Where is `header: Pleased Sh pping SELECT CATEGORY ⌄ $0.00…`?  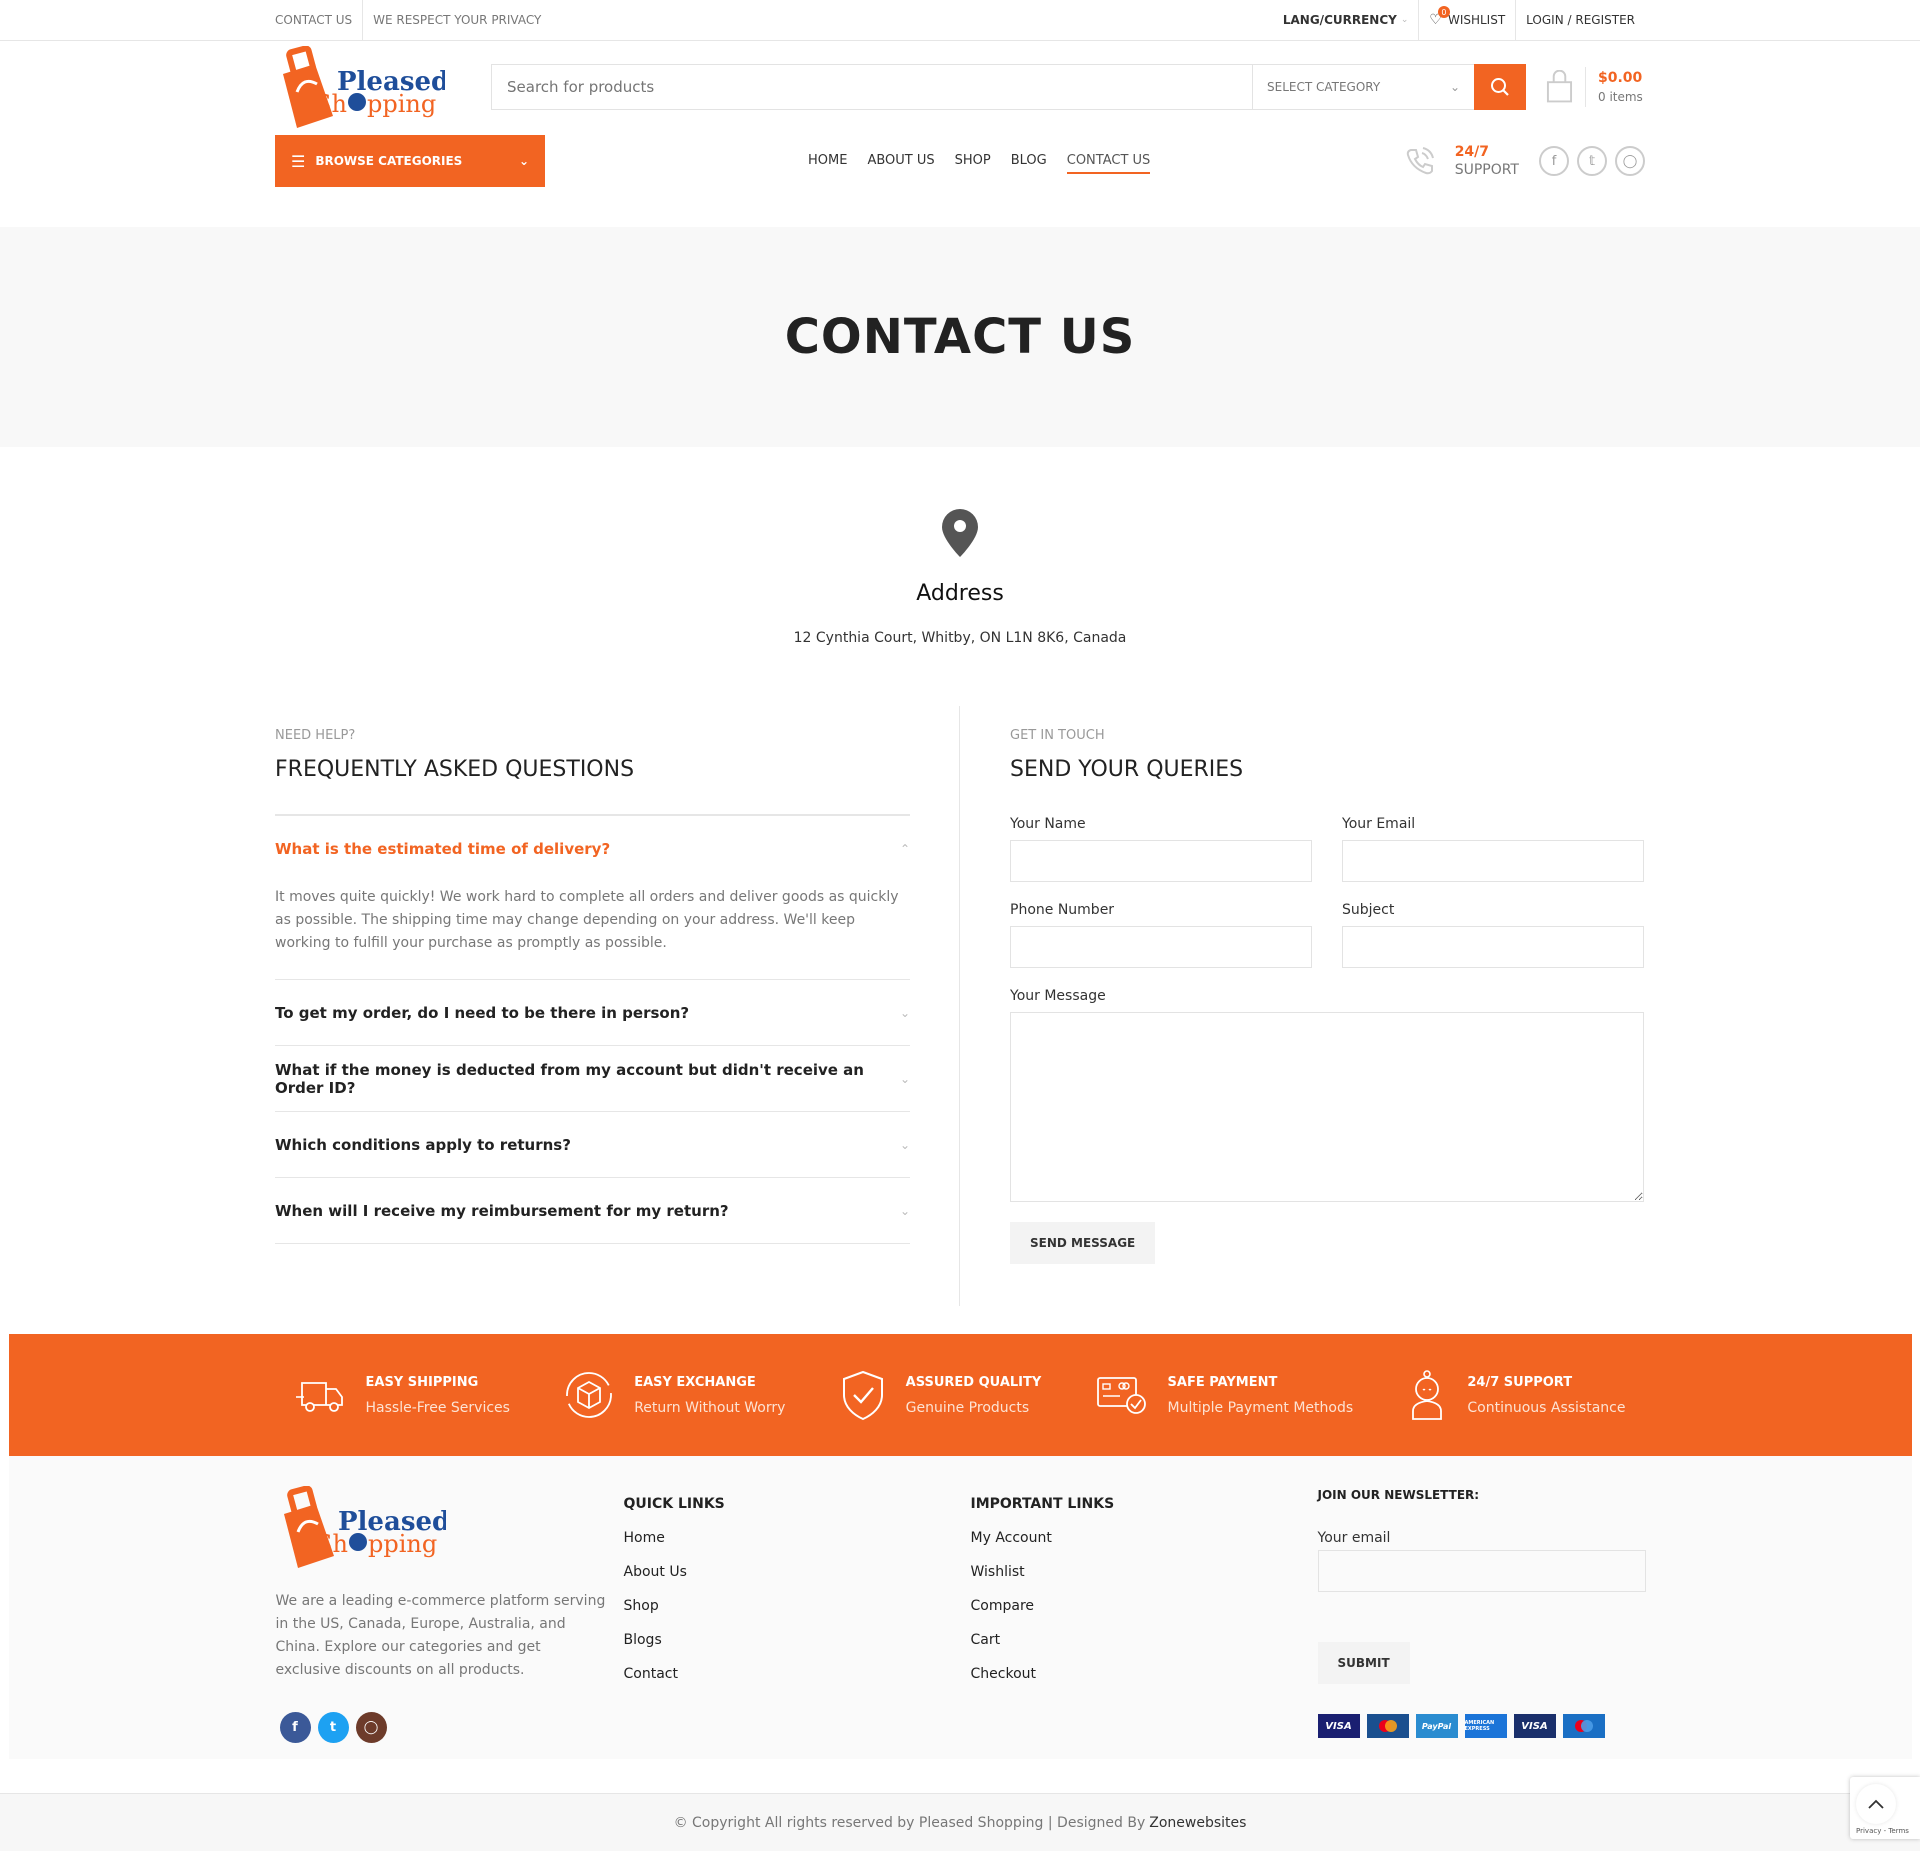
header: Pleased Sh pping SELECT CATEGORY ⌄ $0.00… is located at coordinates (960, 87).